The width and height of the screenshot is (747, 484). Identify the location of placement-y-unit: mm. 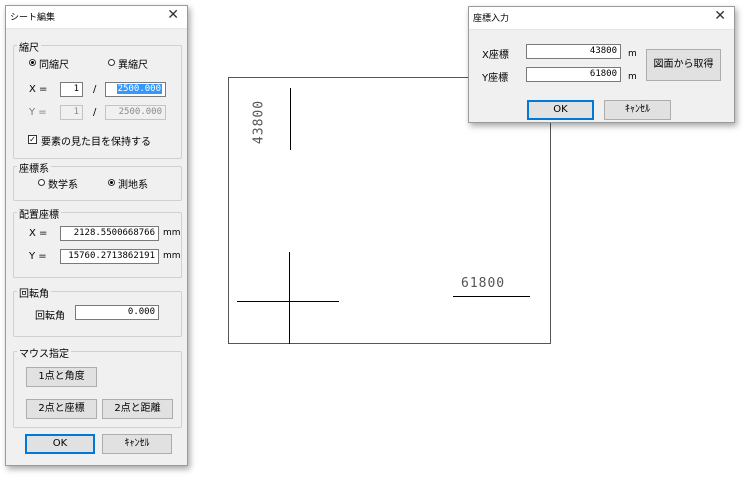
(172, 256).